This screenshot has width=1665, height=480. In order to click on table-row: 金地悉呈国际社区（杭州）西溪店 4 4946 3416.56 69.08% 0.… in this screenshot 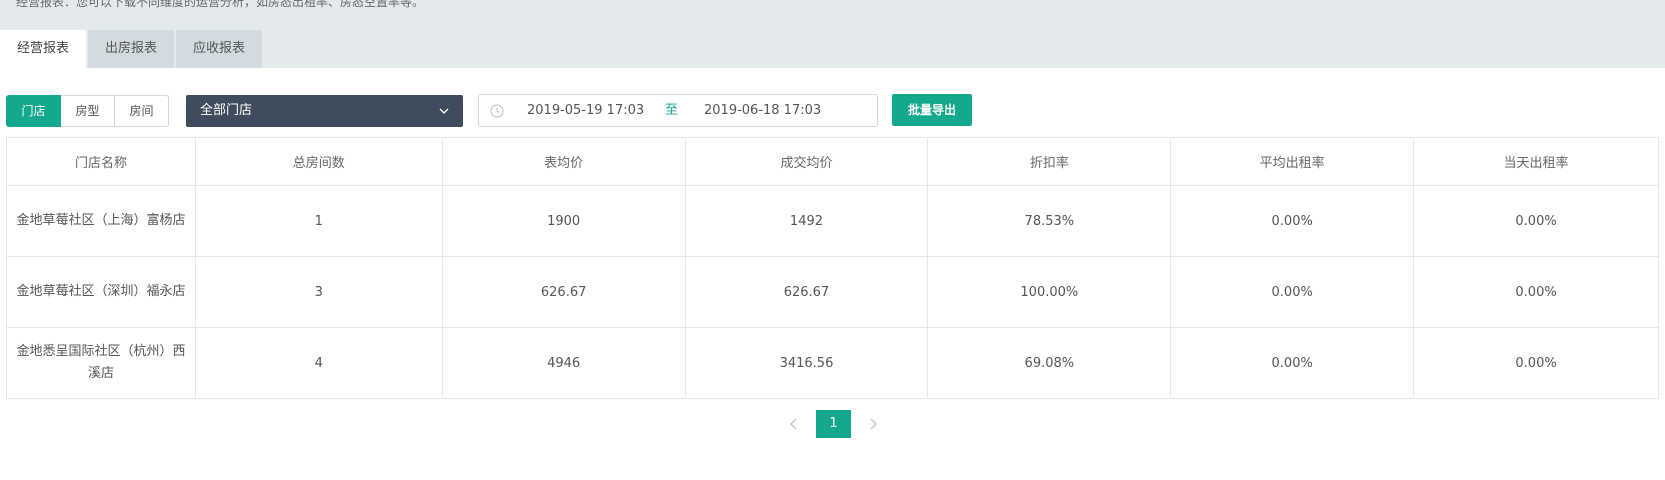, I will do `click(832, 363)`.